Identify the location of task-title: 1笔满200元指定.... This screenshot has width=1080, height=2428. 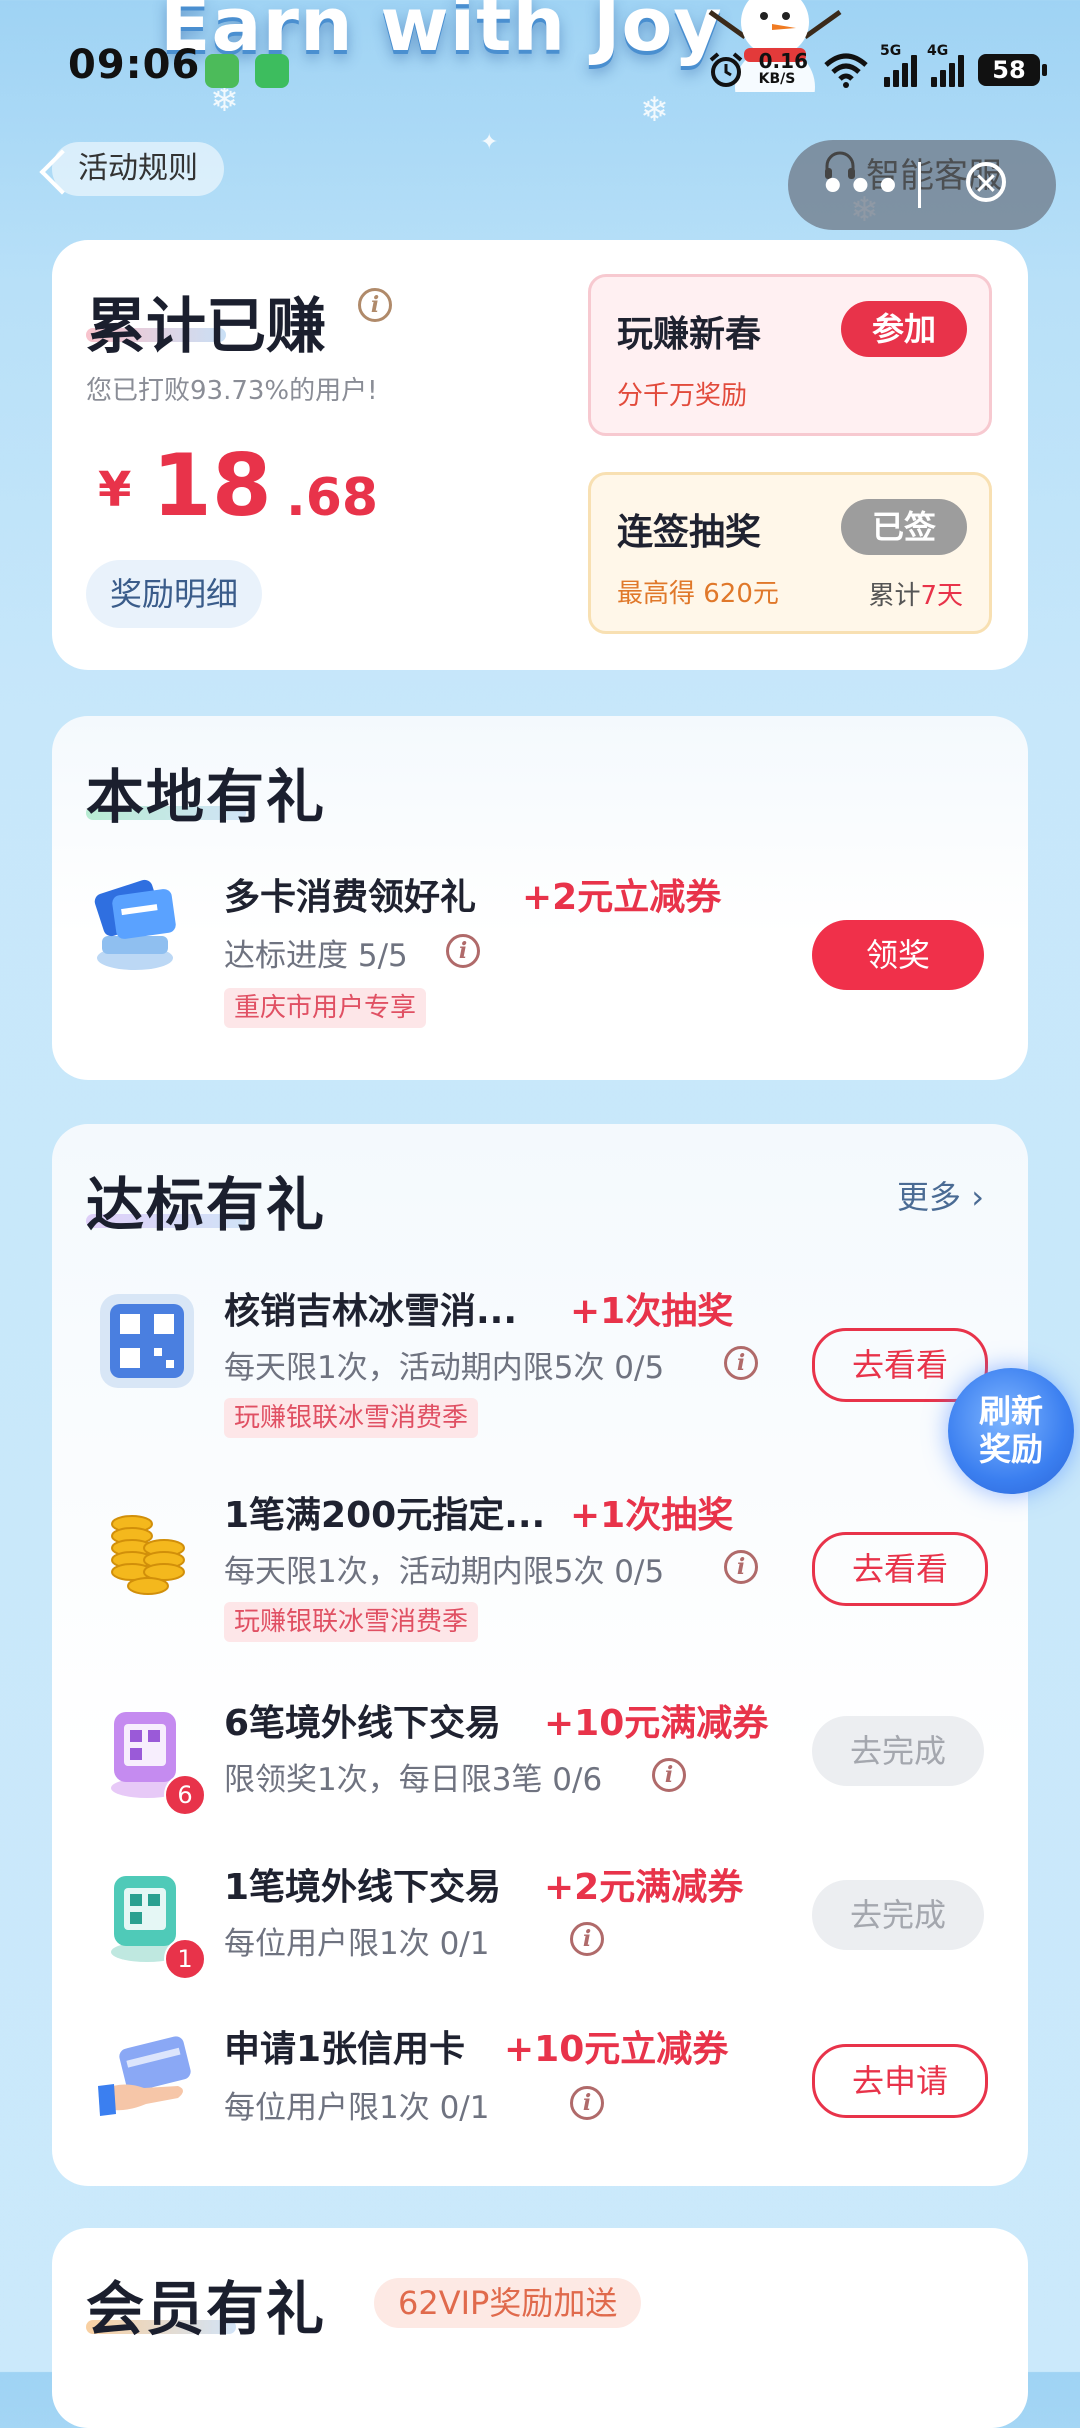
(385, 1515).